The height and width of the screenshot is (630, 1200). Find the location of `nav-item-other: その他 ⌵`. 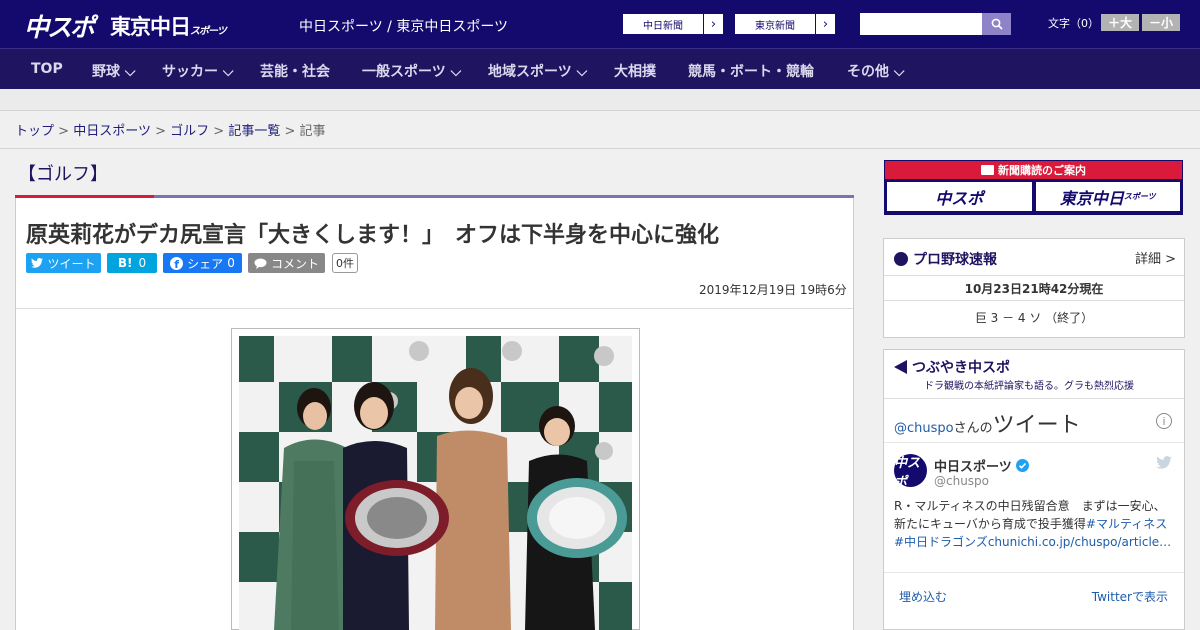

nav-item-other: その他 ⌵ is located at coordinates (876, 71).